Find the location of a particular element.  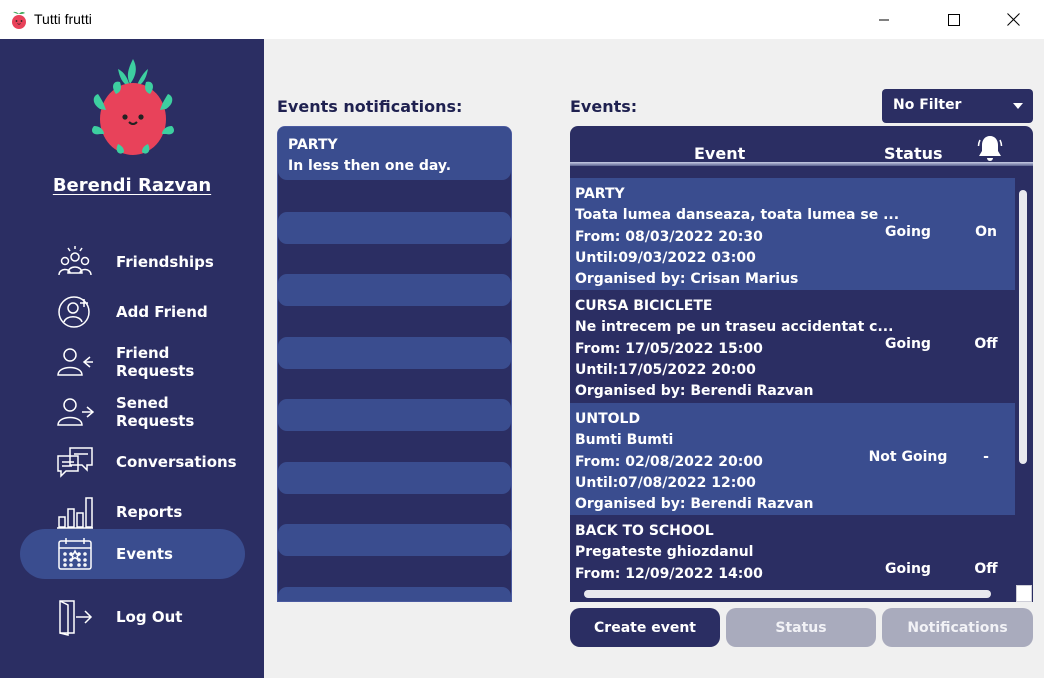

horizontal-scrollbar is located at coordinates (793, 593).